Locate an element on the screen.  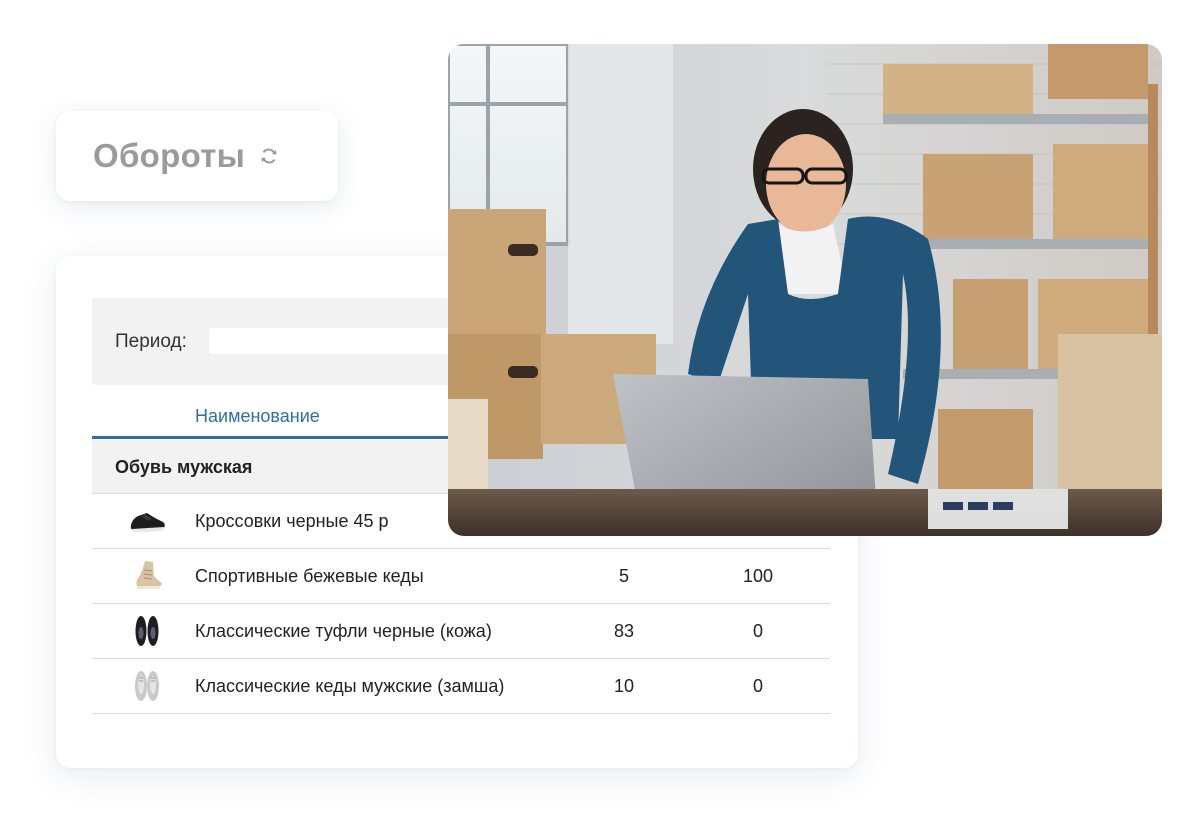
group-label: Обувь мужская is located at coordinates (184, 467).